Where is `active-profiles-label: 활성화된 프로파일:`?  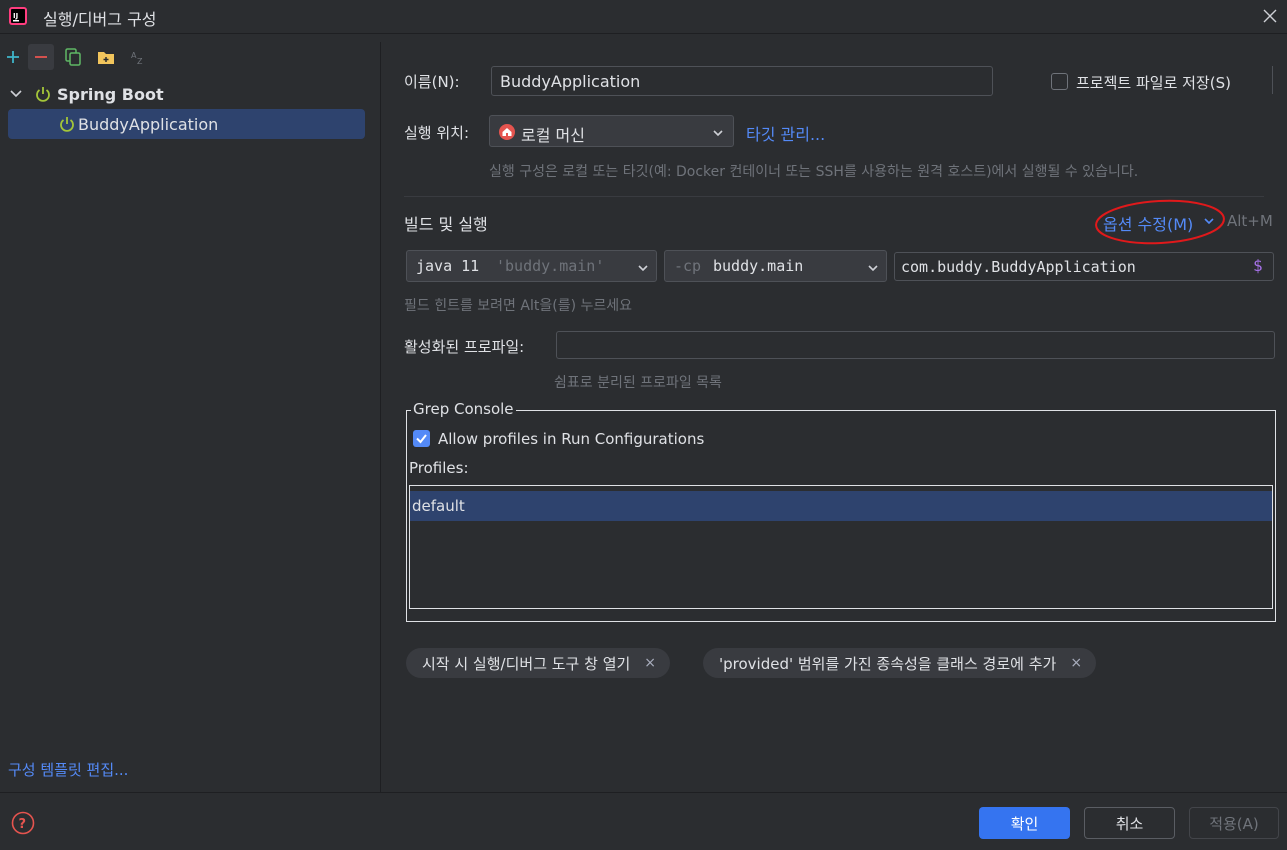
active-profiles-label: 활성화된 프로파일: is located at coordinates (464, 347).